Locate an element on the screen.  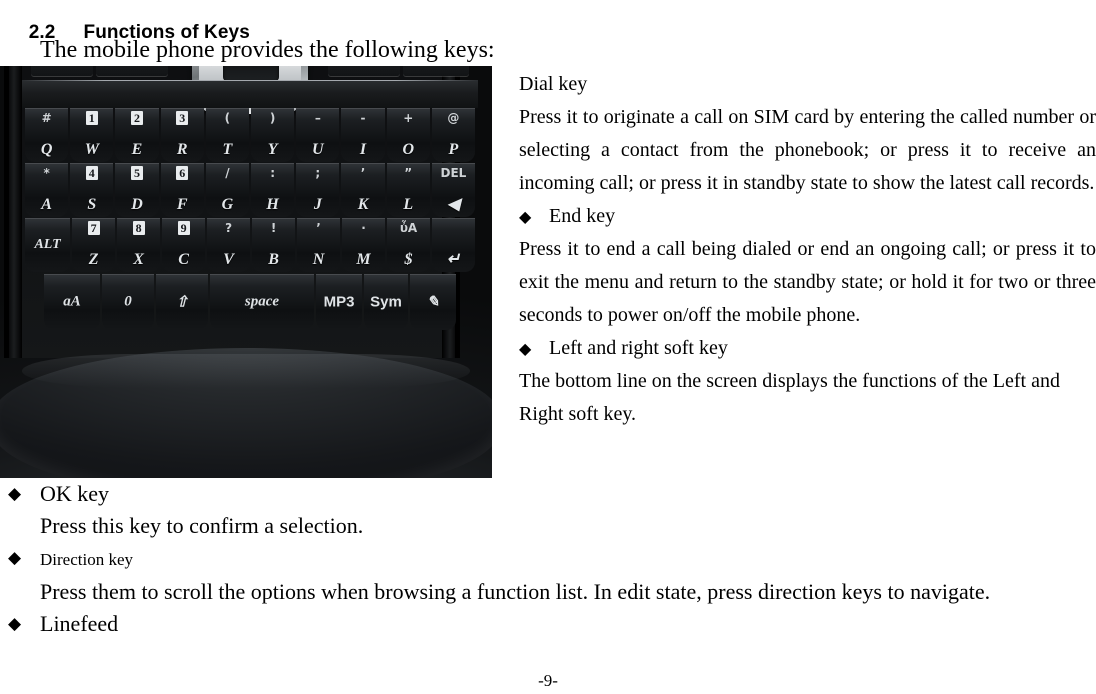
keyboard-key: 4S is located at coordinates (92, 190).